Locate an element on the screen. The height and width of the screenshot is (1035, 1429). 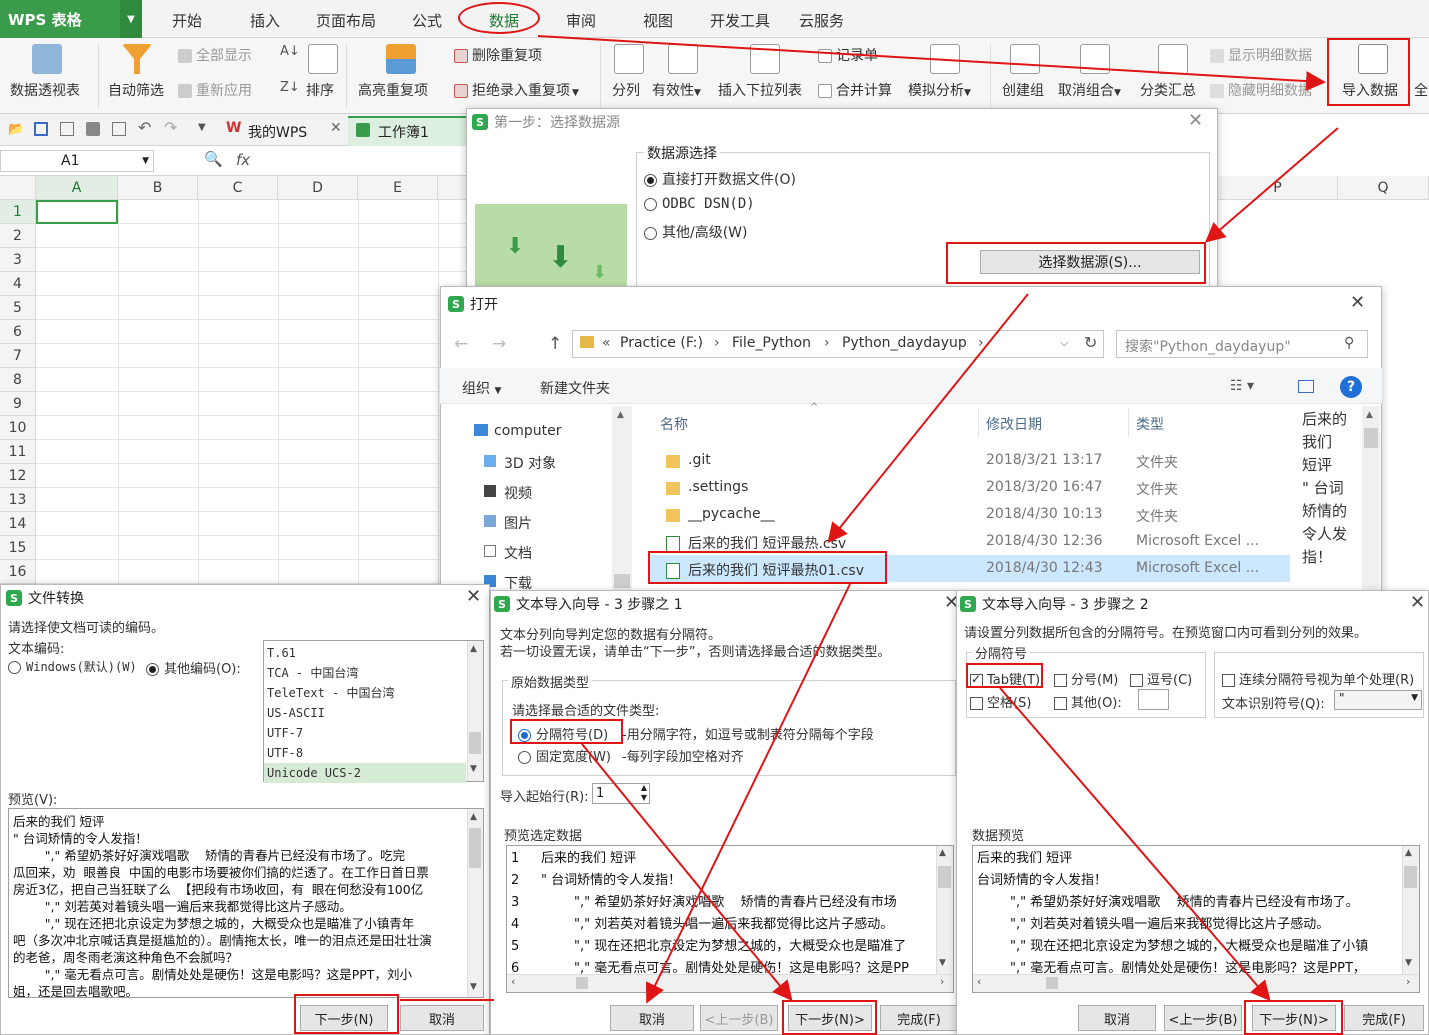
encoding-list-scrollbar is located at coordinates (475, 711).